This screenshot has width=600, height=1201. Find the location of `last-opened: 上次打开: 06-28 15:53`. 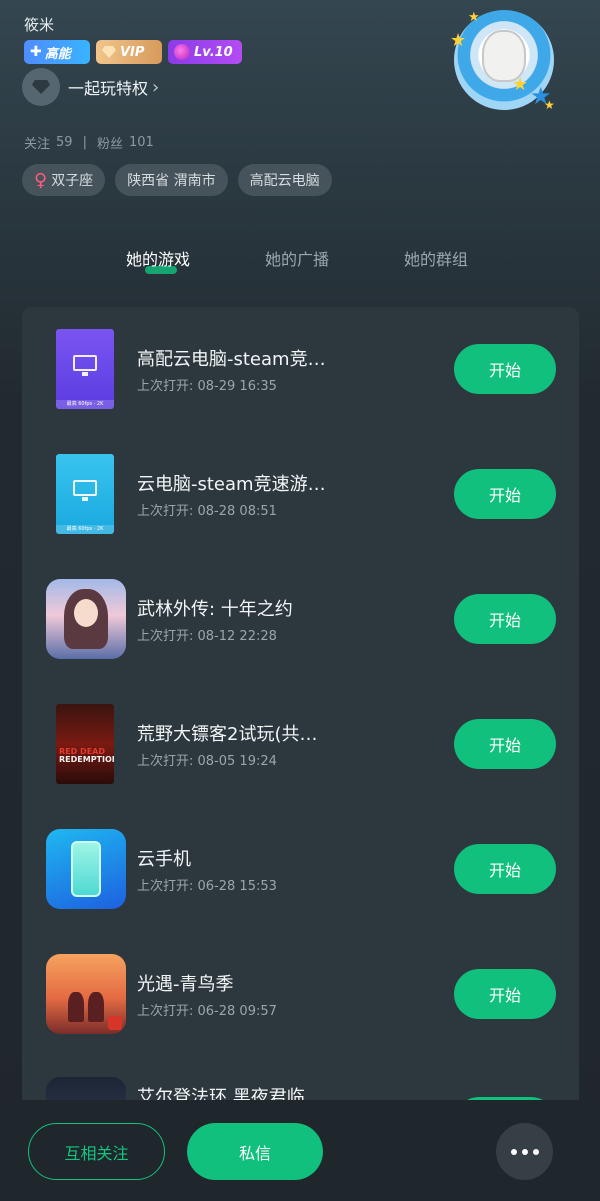

last-opened: 上次打开: 06-28 15:53 is located at coordinates (207, 886).